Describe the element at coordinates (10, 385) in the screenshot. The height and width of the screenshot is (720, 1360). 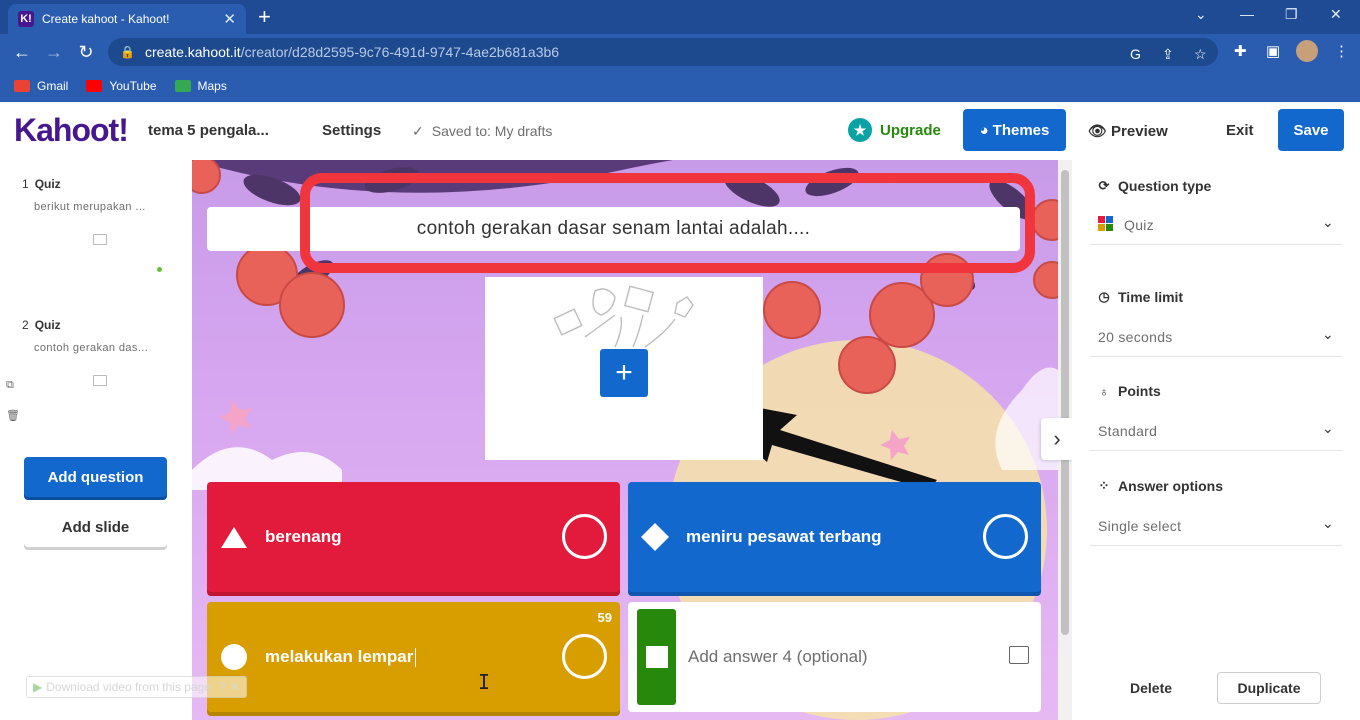
I see `duplicate-slide-icon: ⧉` at that location.